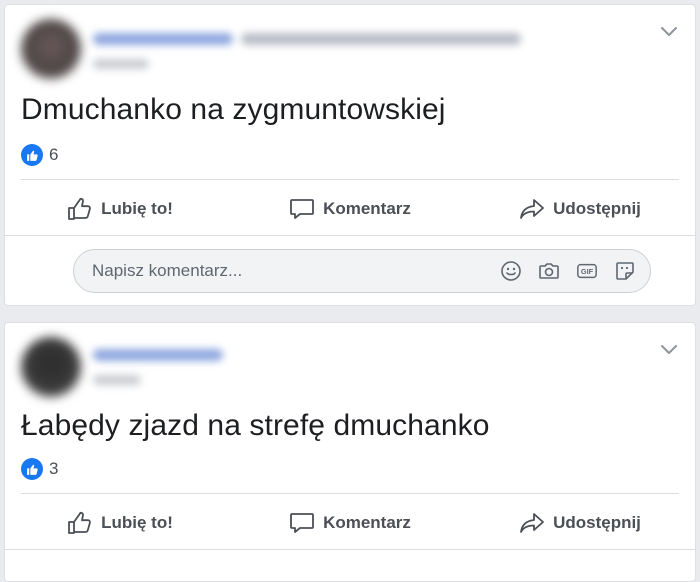 The height and width of the screenshot is (582, 700). I want to click on sticker-icon, so click(625, 271).